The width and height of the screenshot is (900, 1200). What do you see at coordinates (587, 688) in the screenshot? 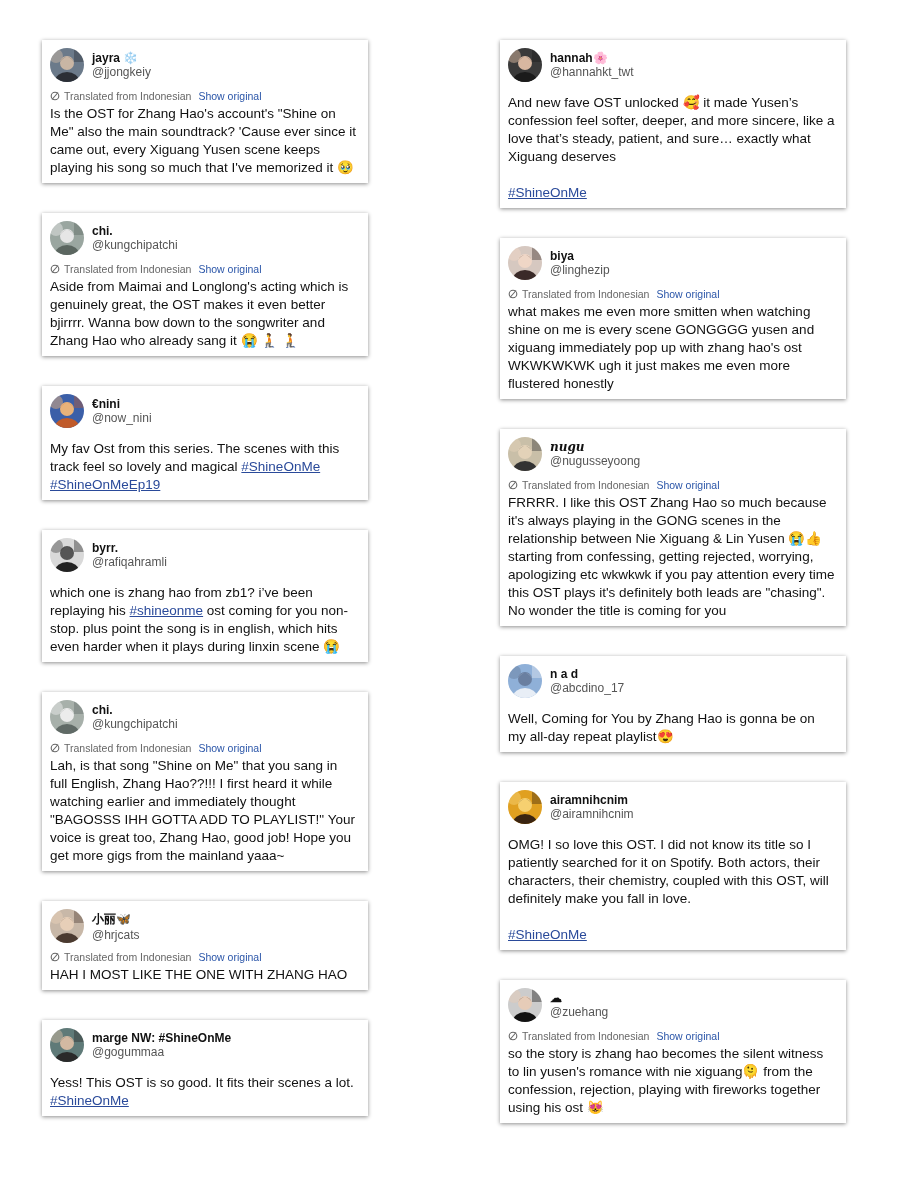
I see `user-handle: @abcdino_17` at bounding box center [587, 688].